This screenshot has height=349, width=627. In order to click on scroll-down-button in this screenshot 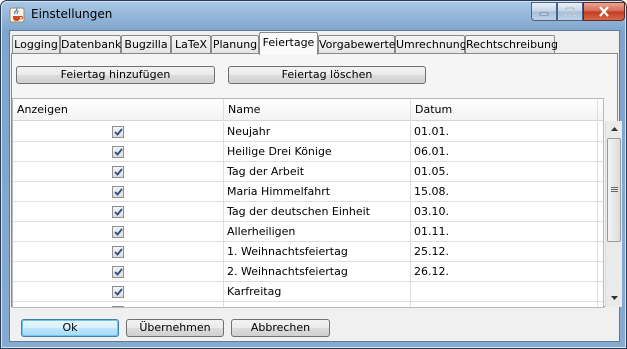, I will do `click(614, 298)`.